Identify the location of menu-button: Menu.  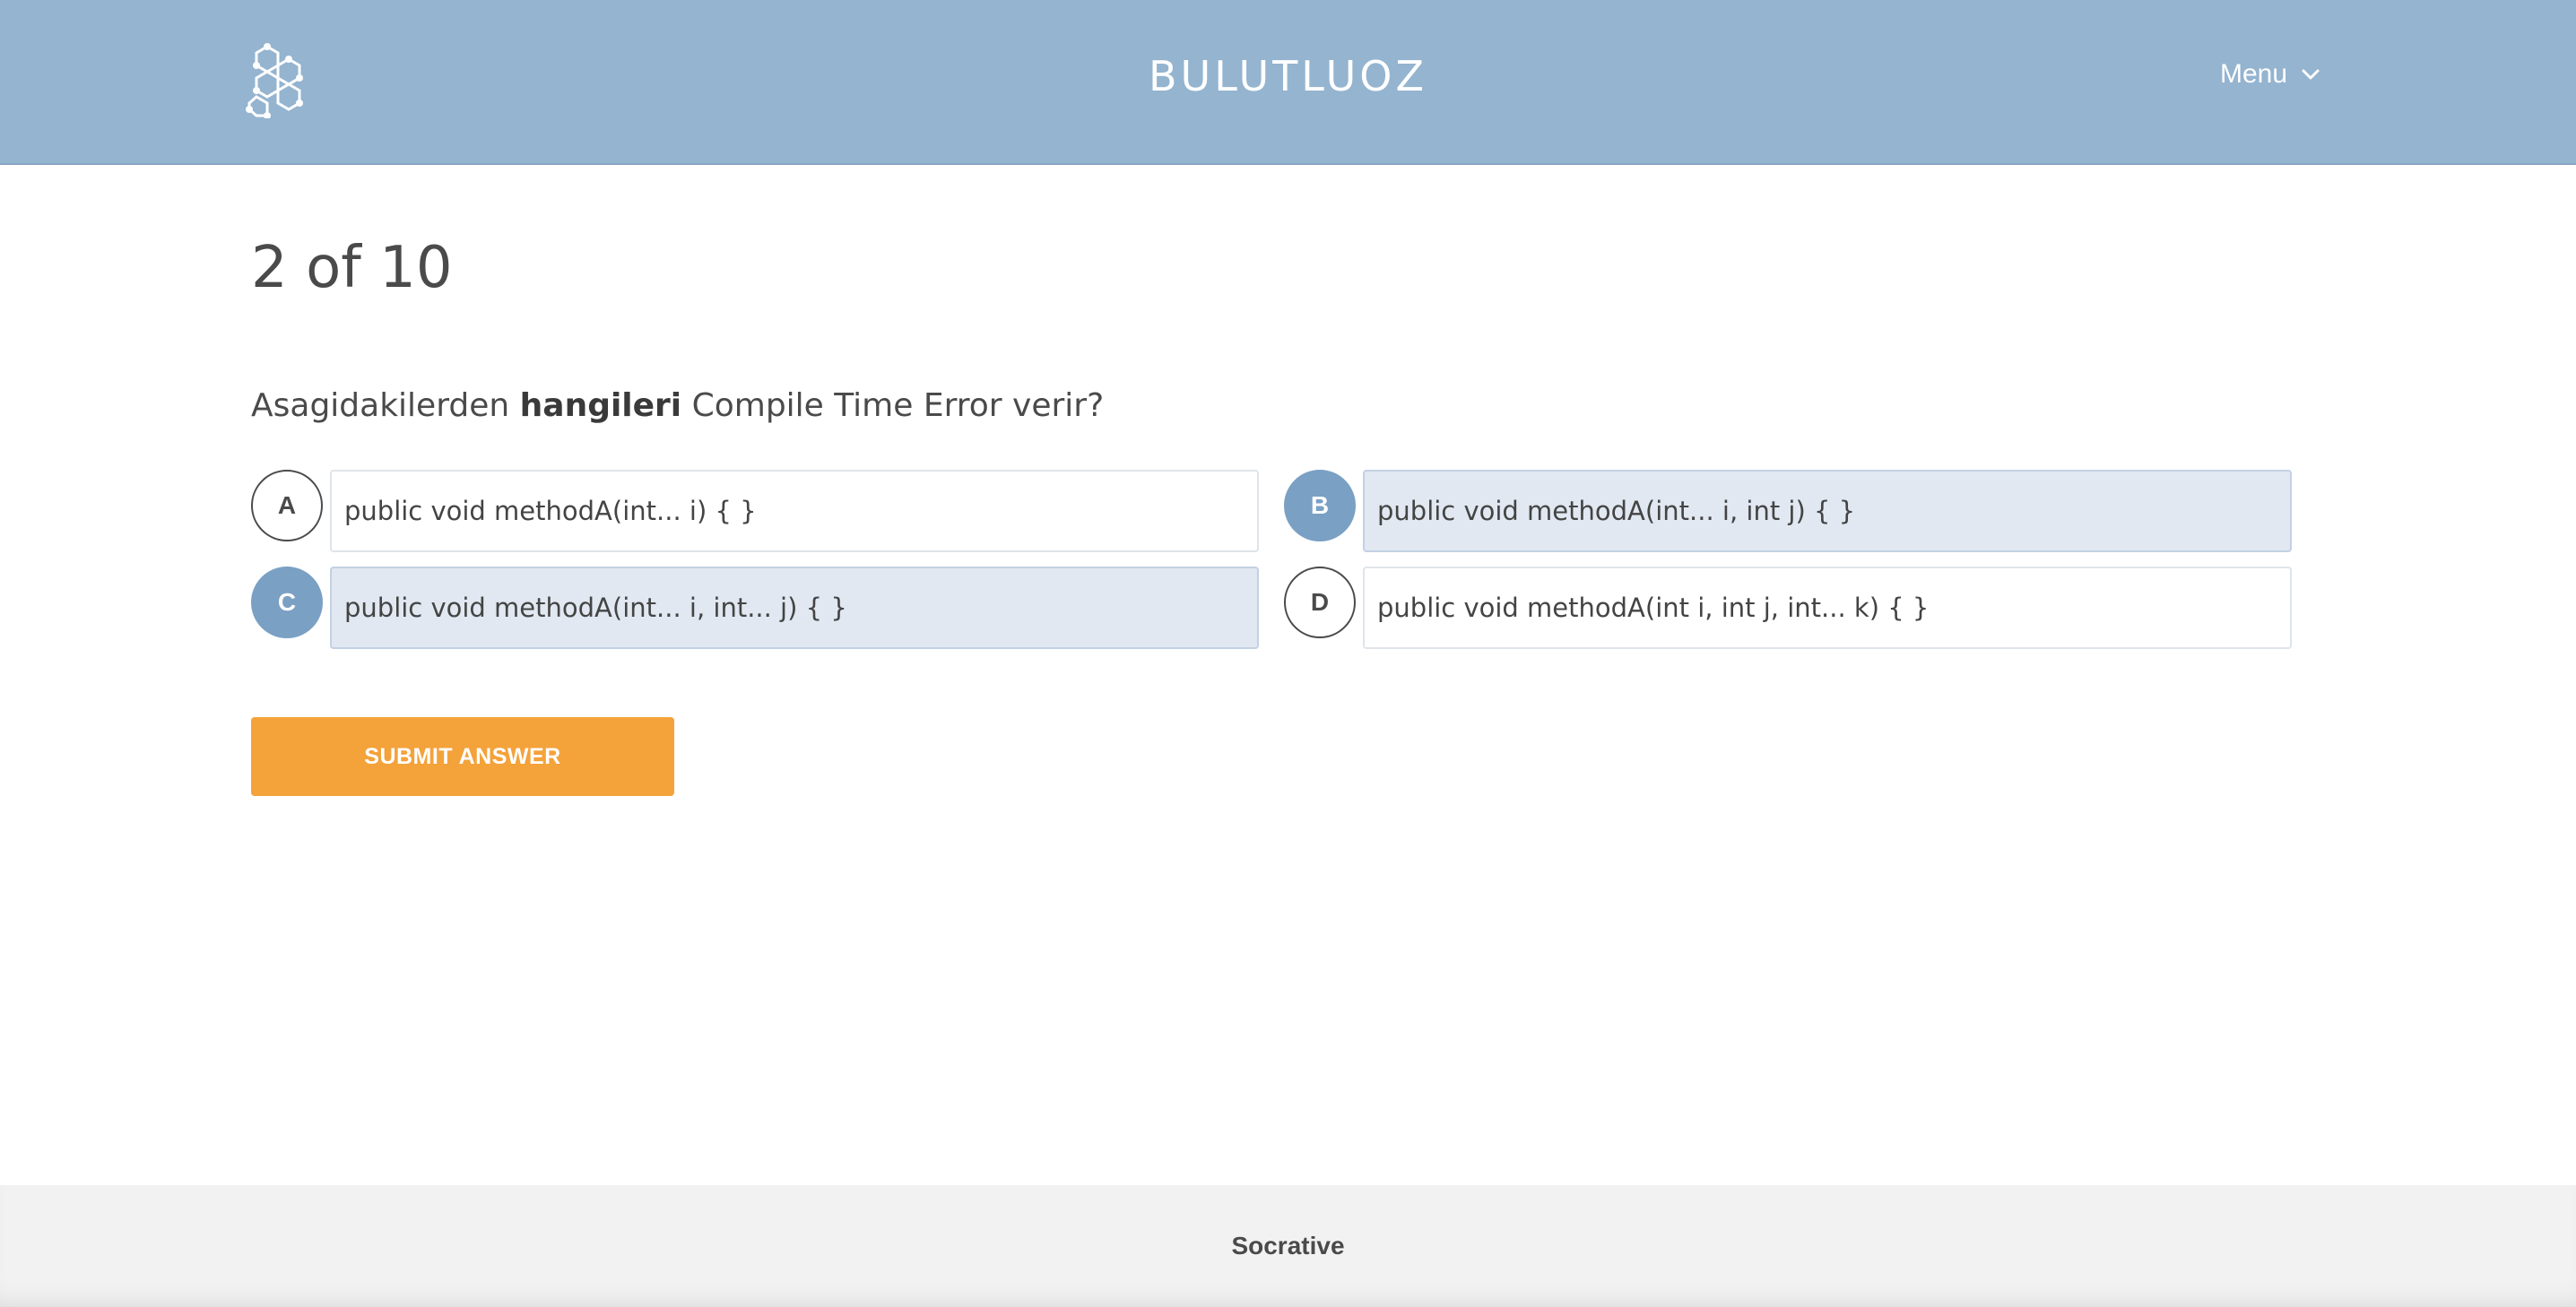
(2270, 74).